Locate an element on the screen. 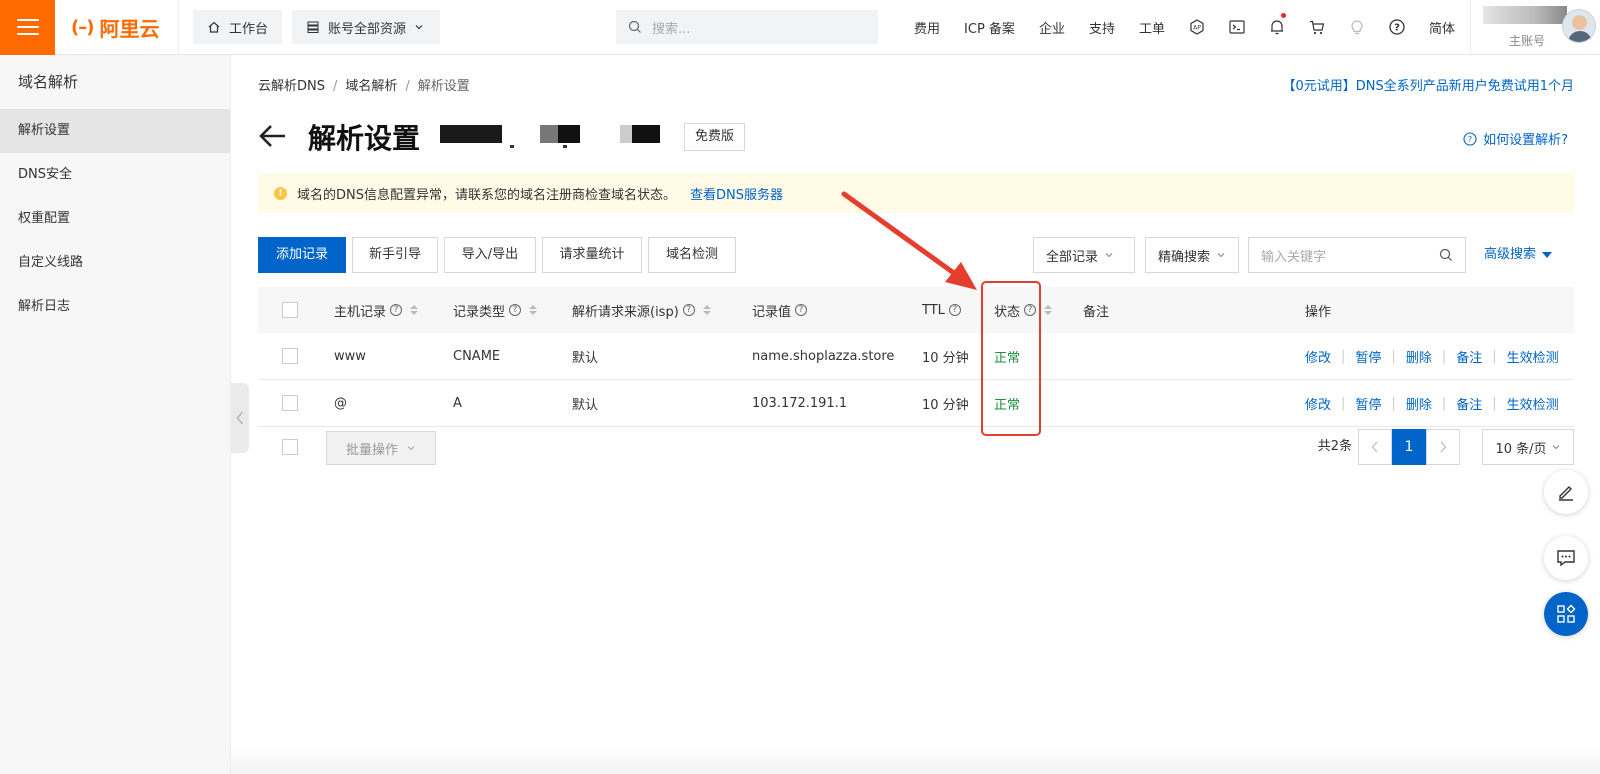  domain-redacted is located at coordinates (560, 134).